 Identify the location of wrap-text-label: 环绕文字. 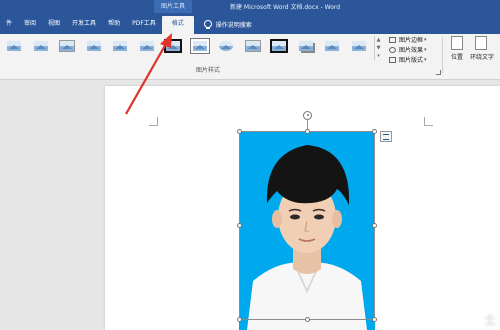
(482, 57).